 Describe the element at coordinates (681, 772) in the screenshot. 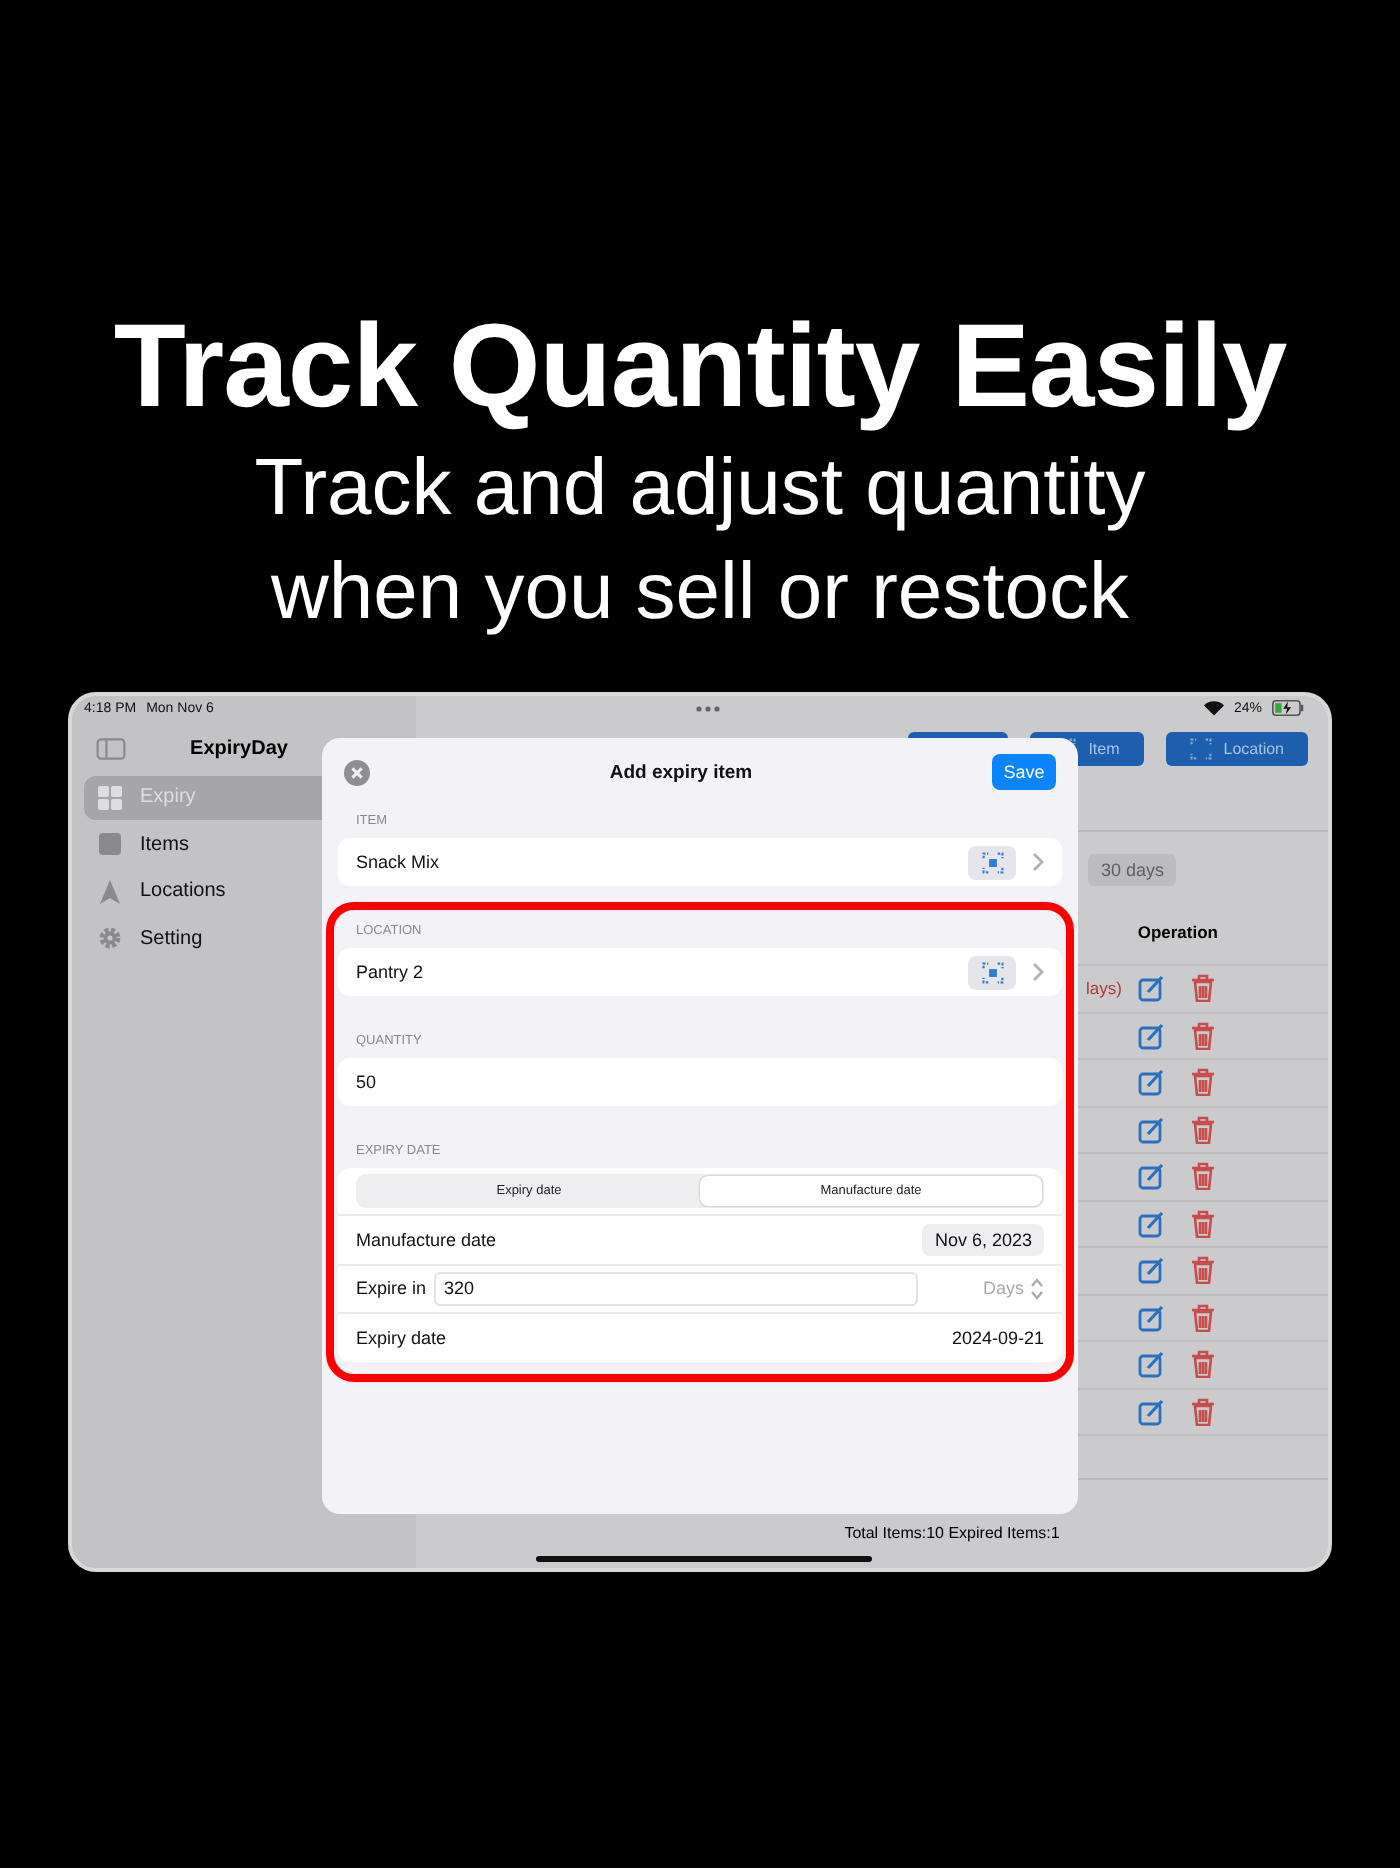

I see `modal-title: Add expiry item` at that location.